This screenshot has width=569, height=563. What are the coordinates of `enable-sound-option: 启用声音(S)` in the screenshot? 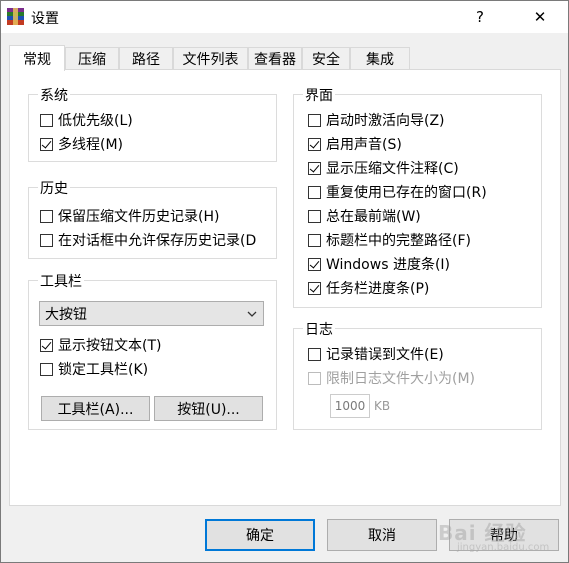 It's located at (355, 144).